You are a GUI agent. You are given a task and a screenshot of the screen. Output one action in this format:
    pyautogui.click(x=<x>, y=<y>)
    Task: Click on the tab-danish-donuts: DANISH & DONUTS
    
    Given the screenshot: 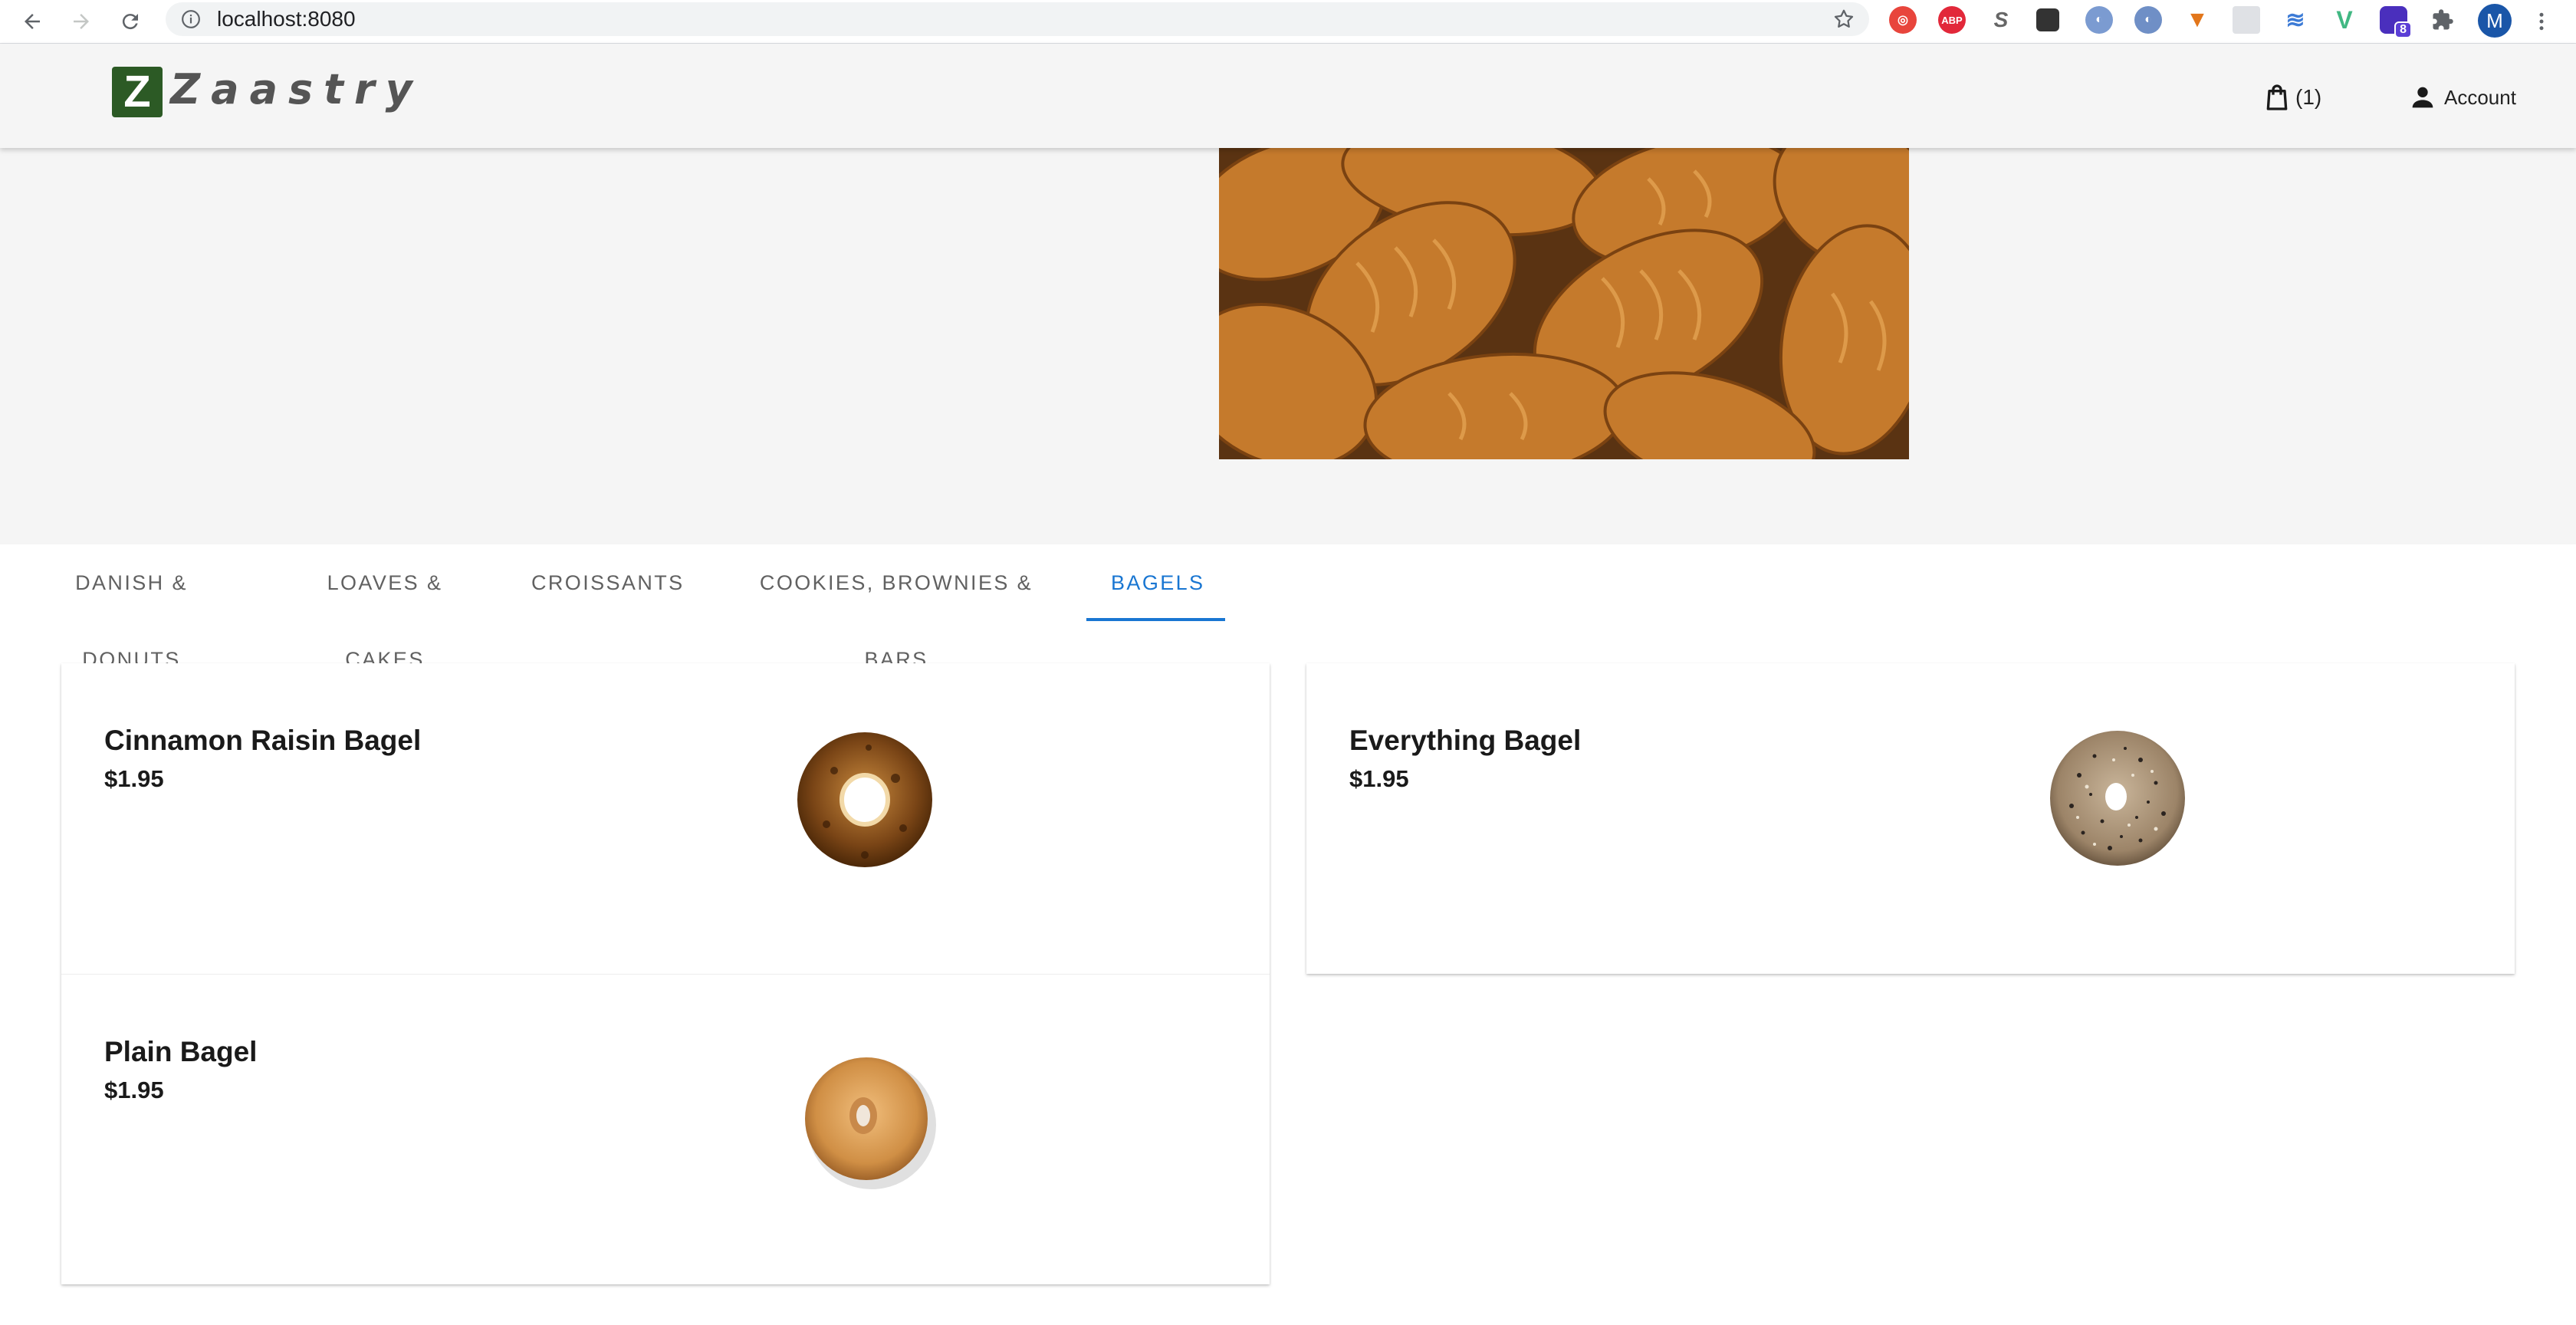 What is the action you would take?
    pyautogui.click(x=131, y=607)
    